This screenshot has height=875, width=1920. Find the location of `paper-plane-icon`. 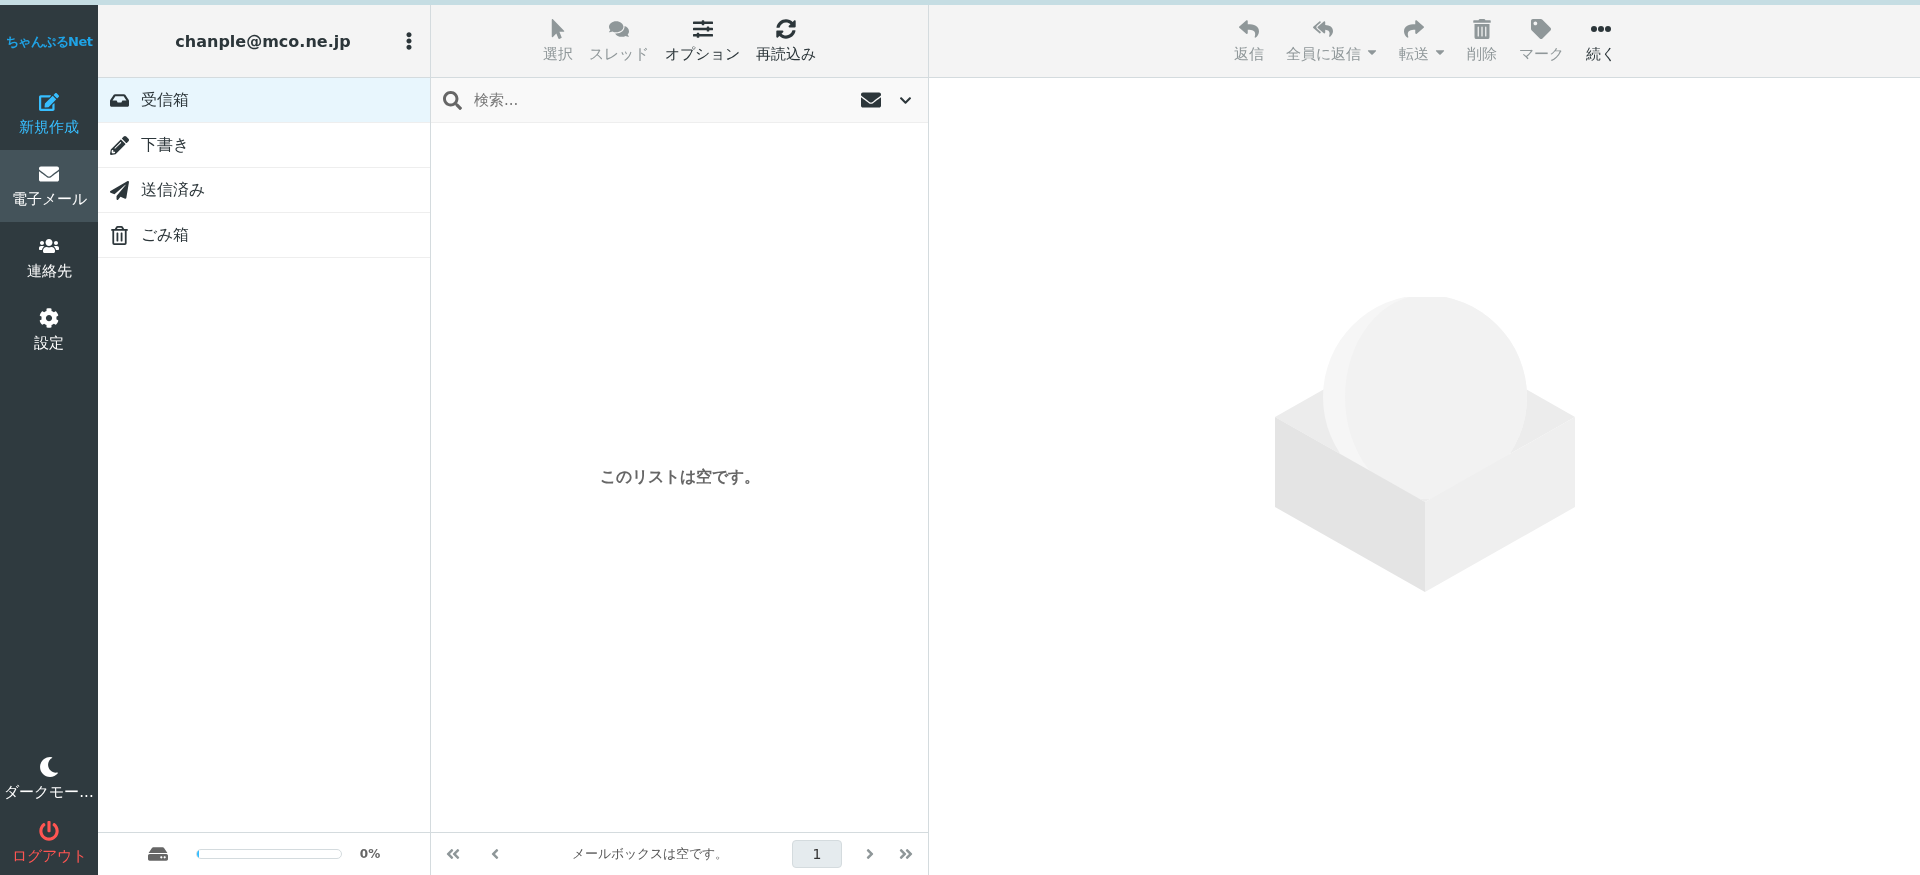

paper-plane-icon is located at coordinates (119, 190).